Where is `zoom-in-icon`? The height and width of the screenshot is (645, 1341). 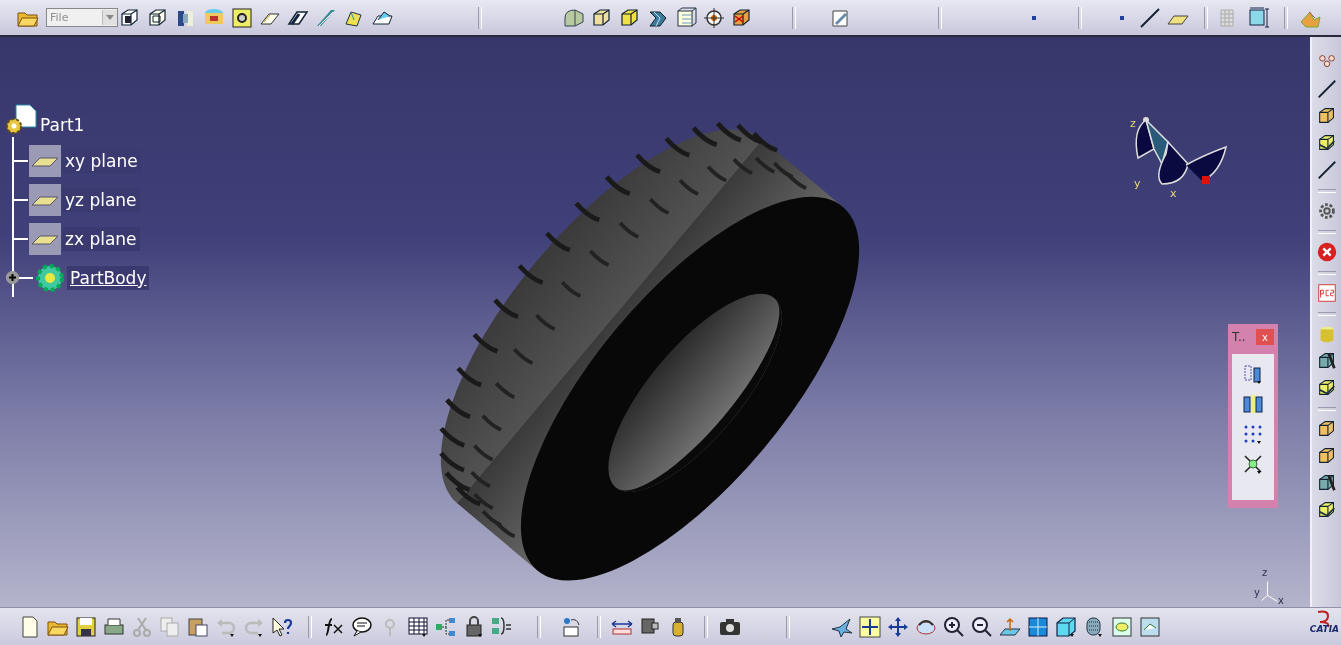 zoom-in-icon is located at coordinates (954, 626).